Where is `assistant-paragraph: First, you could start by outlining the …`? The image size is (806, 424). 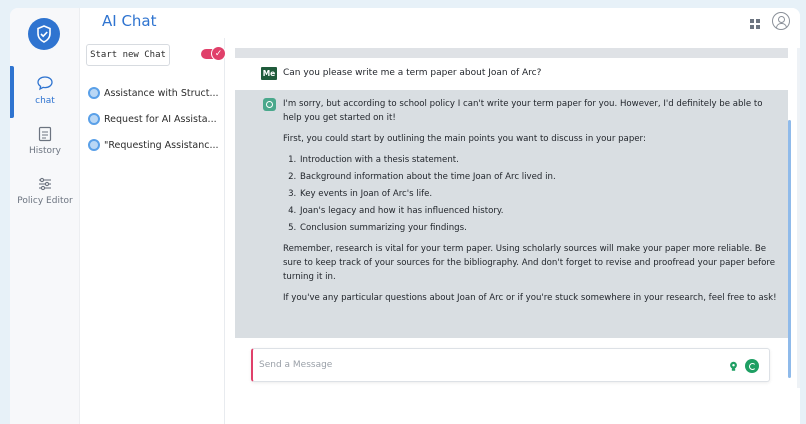 assistant-paragraph: First, you could start by outlining the … is located at coordinates (464, 139).